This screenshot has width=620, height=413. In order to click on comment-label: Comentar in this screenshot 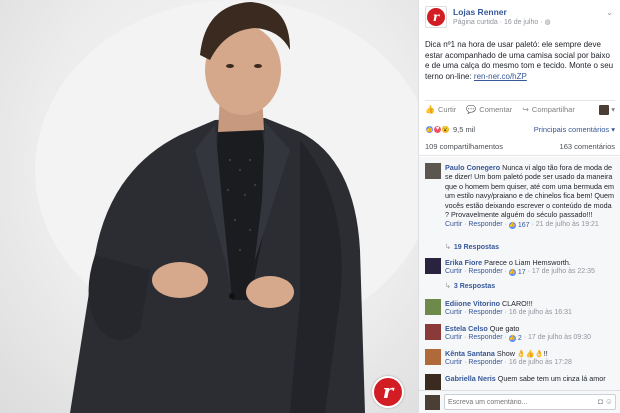, I will do `click(496, 109)`.